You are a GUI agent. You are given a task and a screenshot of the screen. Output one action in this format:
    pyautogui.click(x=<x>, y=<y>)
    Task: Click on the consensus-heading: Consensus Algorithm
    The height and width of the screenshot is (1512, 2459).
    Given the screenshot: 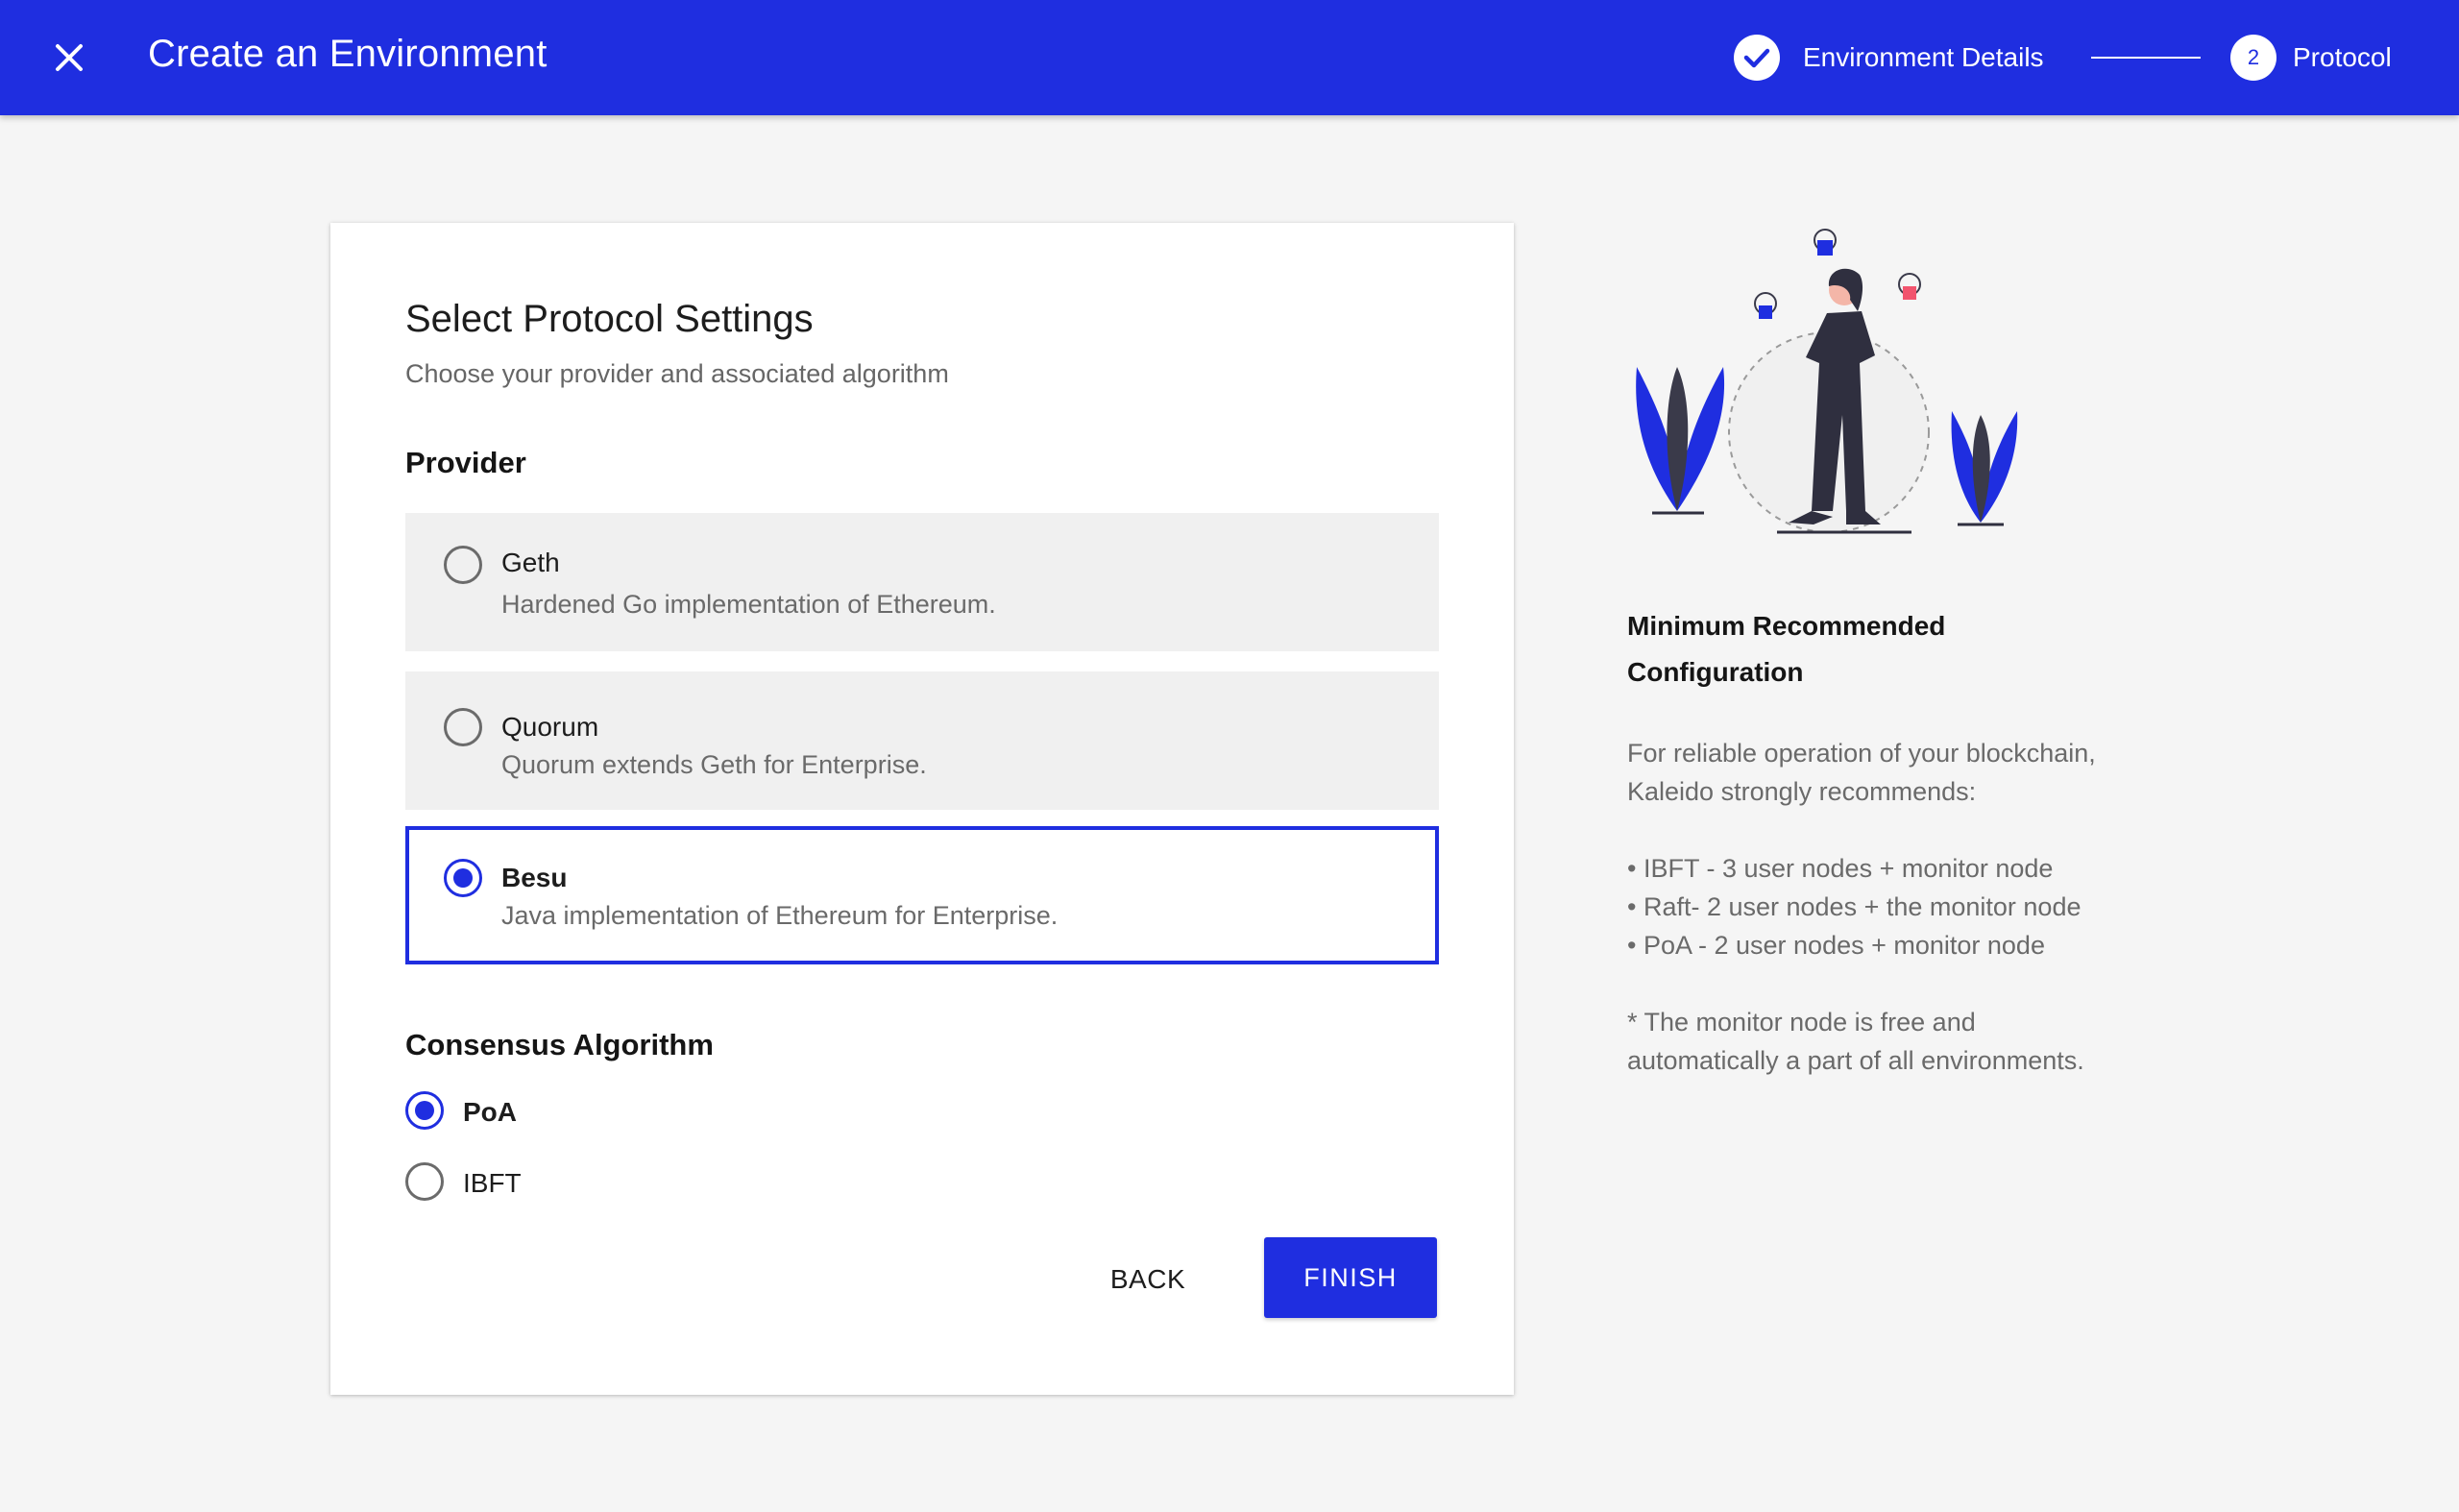 What is the action you would take?
    pyautogui.click(x=559, y=1044)
    